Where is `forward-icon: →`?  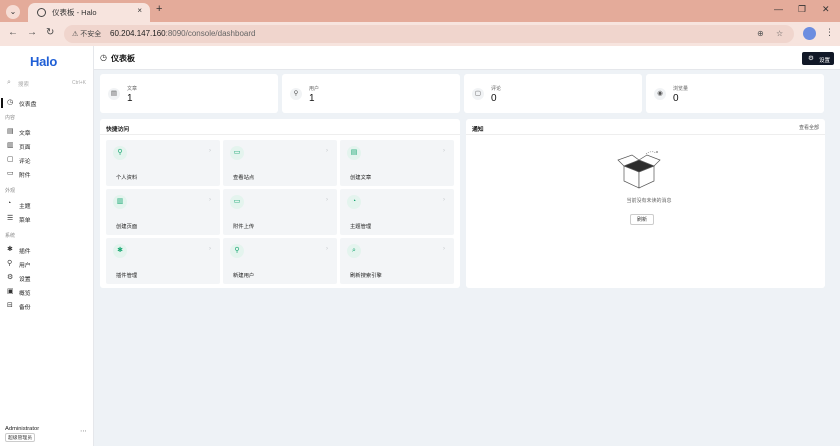 forward-icon: → is located at coordinates (32, 32).